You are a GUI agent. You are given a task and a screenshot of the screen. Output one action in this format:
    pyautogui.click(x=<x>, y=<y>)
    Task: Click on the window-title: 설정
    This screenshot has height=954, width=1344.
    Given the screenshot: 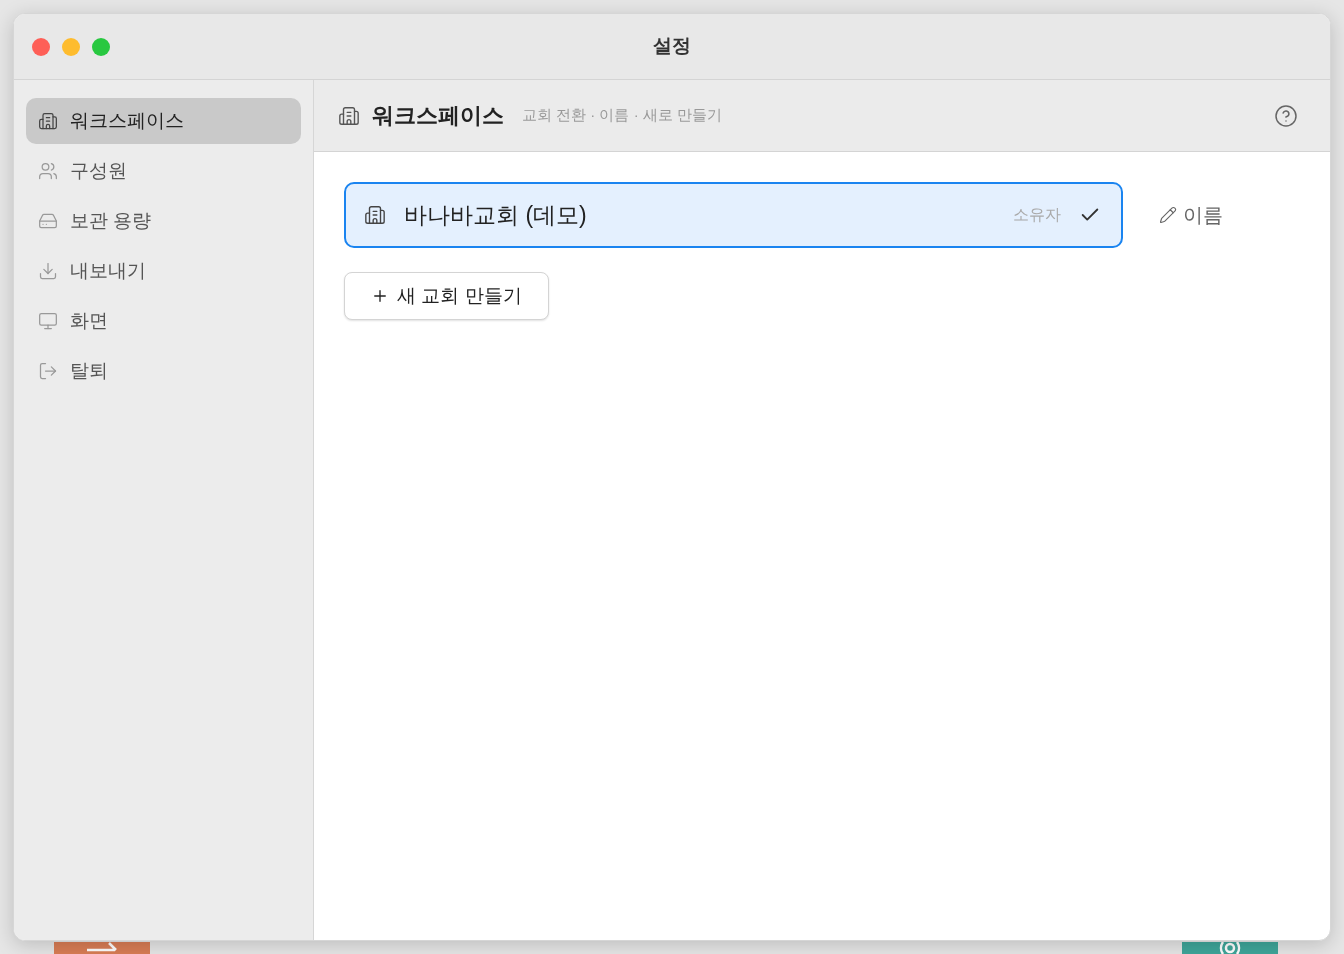 What is the action you would take?
    pyautogui.click(x=672, y=46)
    